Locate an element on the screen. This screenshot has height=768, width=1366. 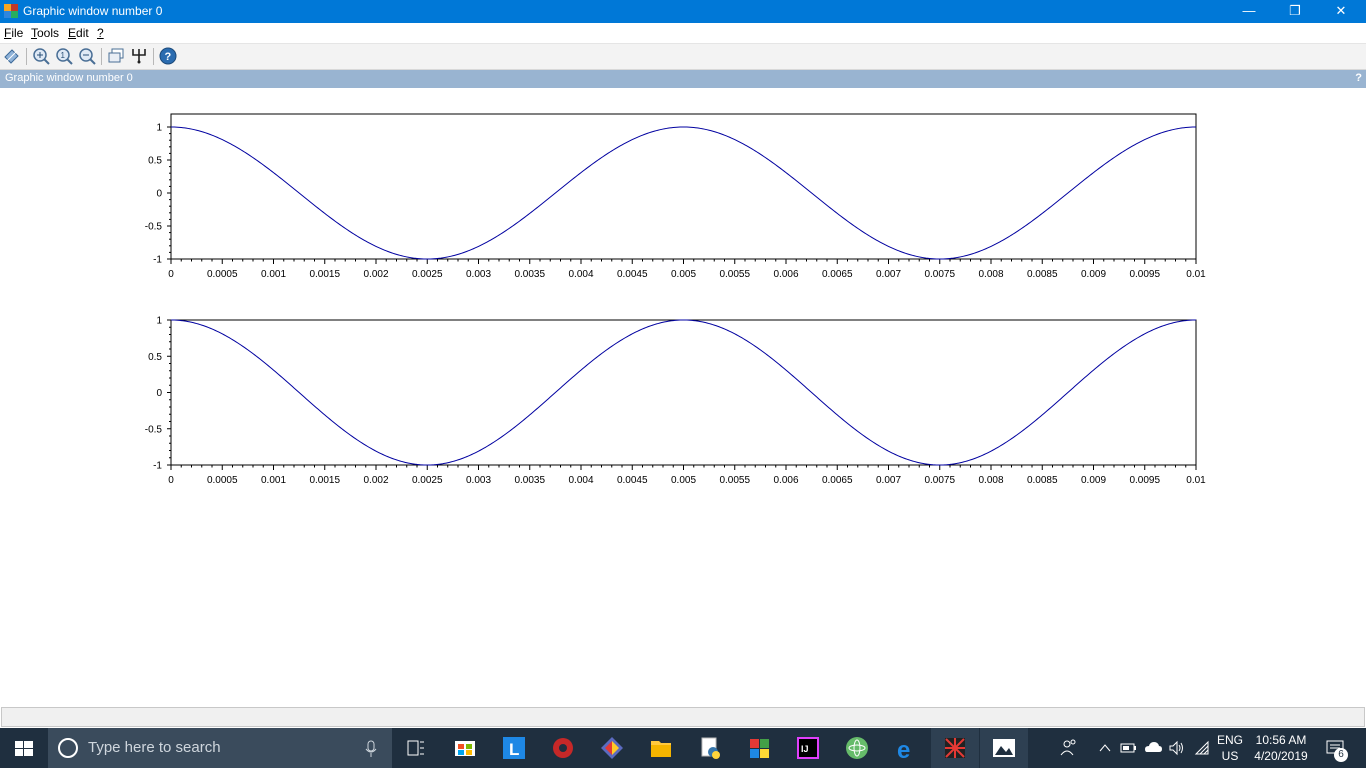
x-tick-label: 0.0035 is located at coordinates (529, 274).